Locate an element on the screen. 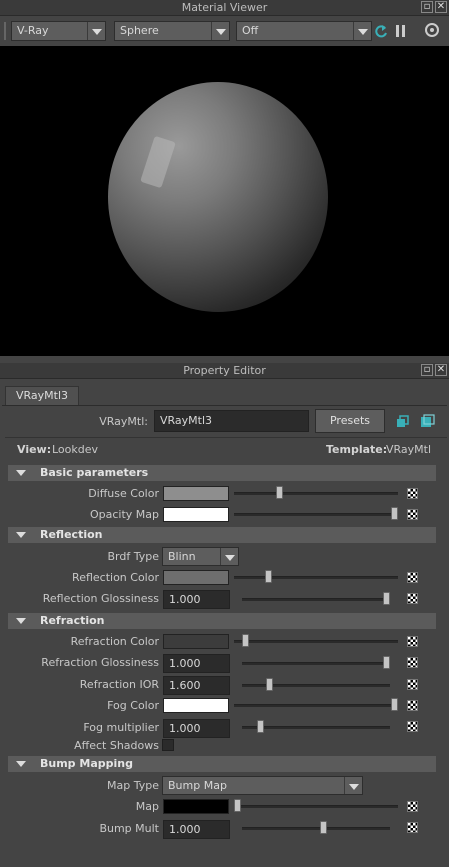 The height and width of the screenshot is (867, 449). opacity-map-swatch is located at coordinates (196, 514).